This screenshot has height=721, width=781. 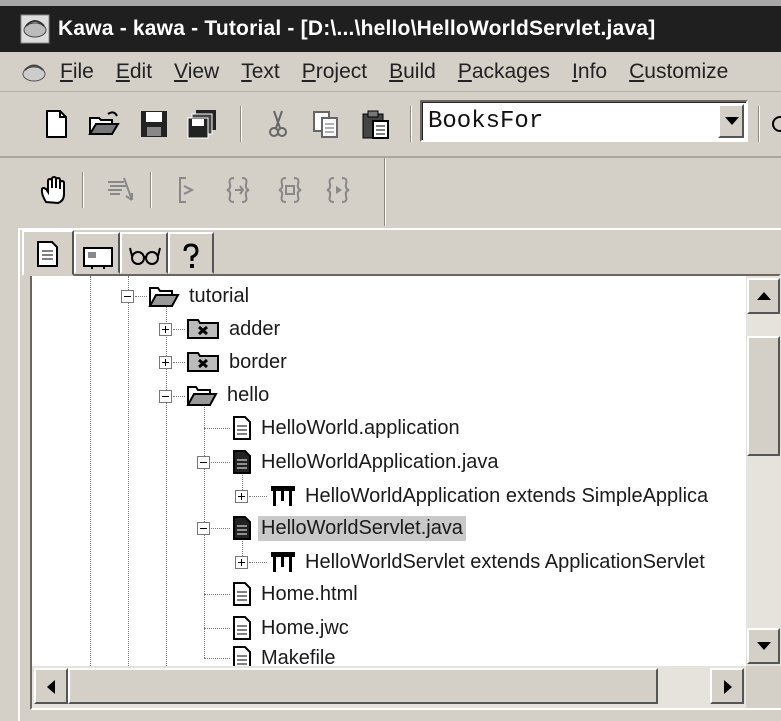 I want to click on combo-value: BooksFor, so click(x=486, y=121).